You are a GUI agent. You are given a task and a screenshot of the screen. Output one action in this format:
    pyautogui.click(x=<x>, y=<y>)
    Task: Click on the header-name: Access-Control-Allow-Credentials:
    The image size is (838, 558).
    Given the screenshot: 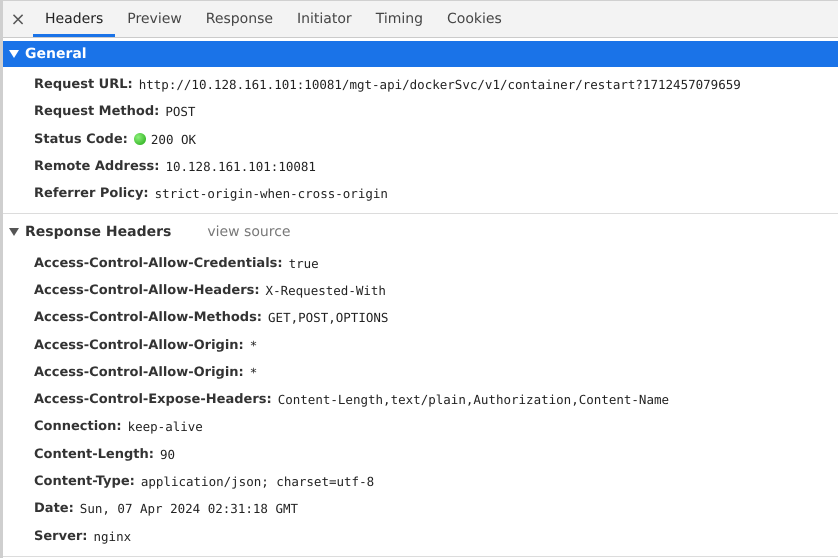 What is the action you would take?
    pyautogui.click(x=158, y=263)
    